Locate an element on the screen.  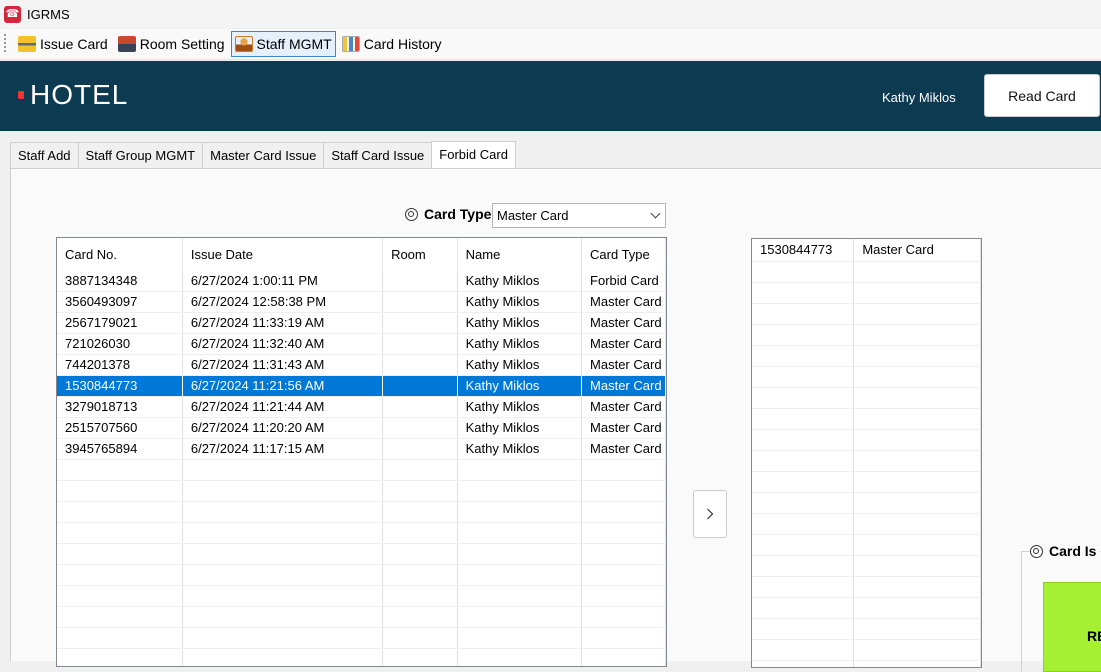
move-right-button is located at coordinates (710, 514).